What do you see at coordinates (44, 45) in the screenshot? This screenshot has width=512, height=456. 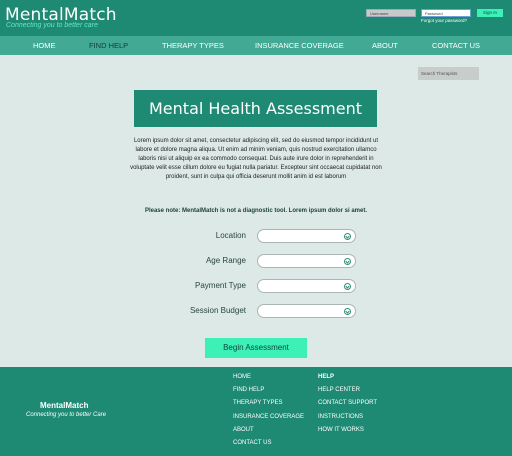 I see `nav-home: HOME` at bounding box center [44, 45].